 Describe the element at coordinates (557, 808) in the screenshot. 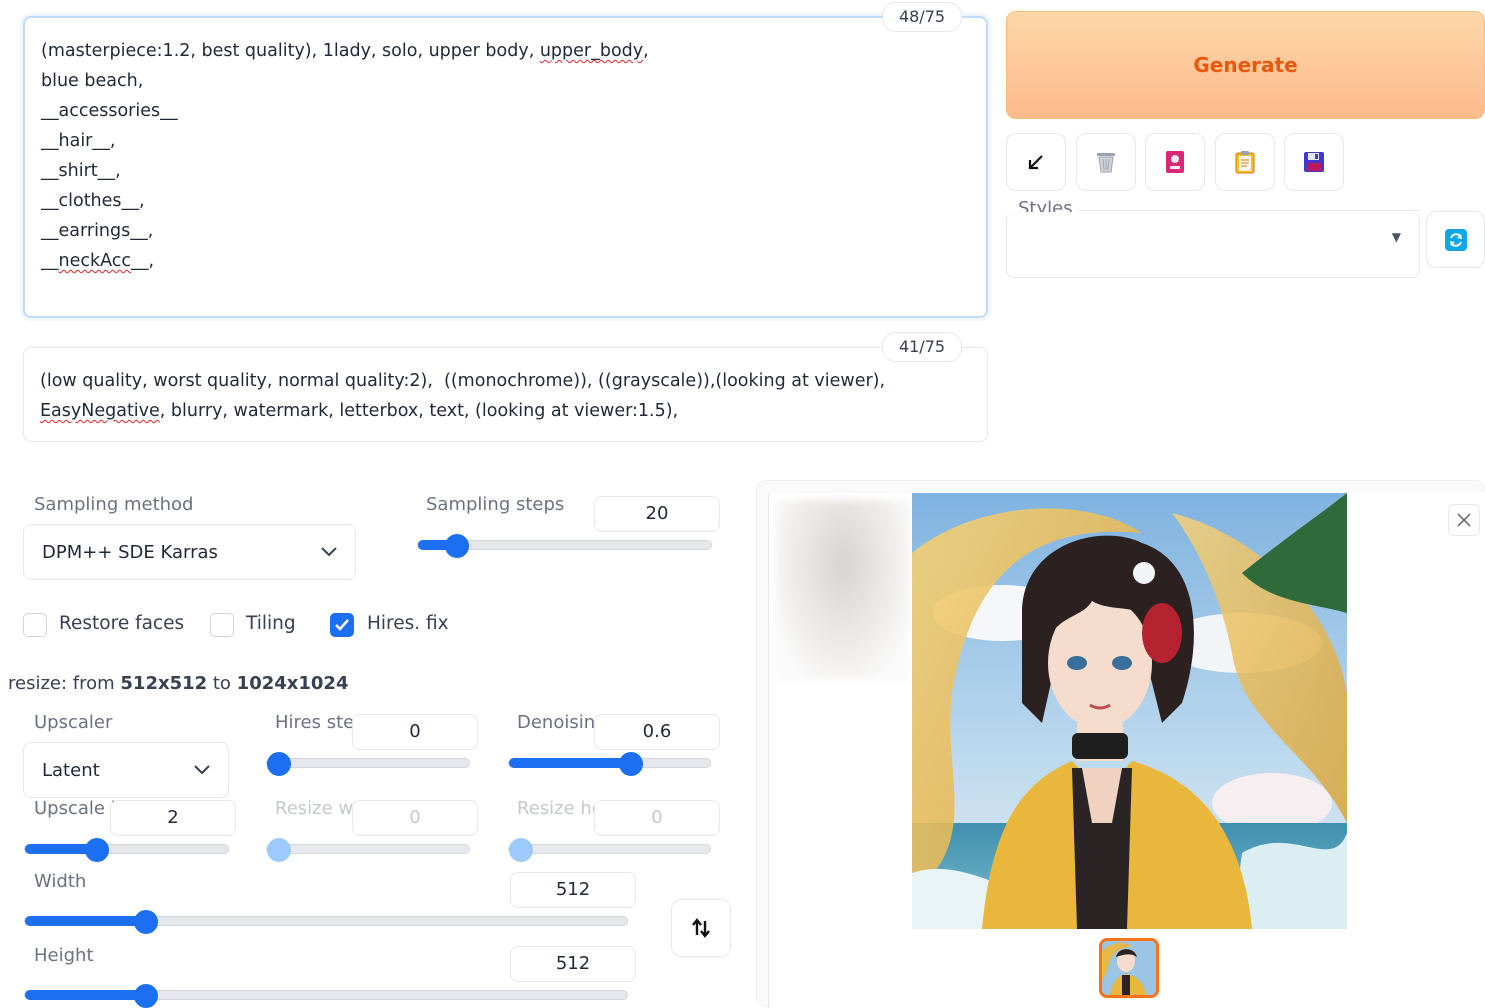

I see `resize-height-label: Resize he` at that location.